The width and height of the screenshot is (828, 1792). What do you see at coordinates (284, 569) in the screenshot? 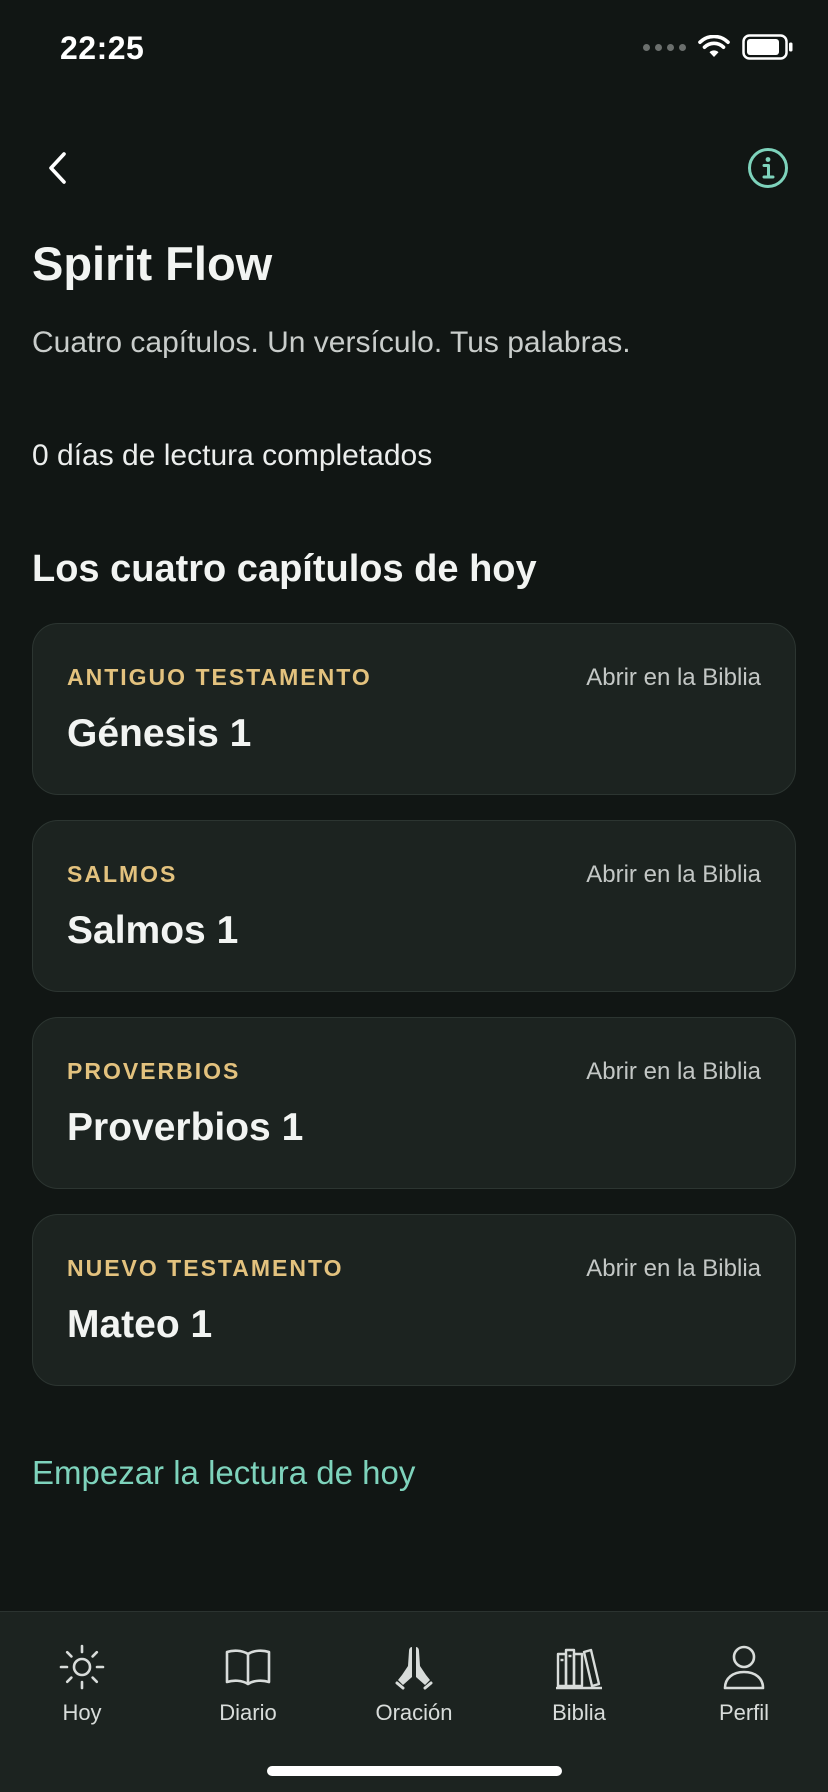
I see `section-title: Los cuatro capítulos de hoy` at bounding box center [284, 569].